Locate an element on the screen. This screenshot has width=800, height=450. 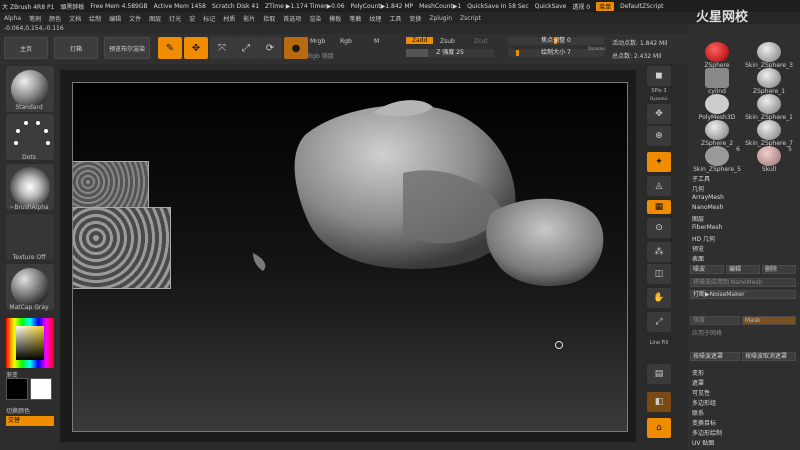
preview-menu: 预览 is located at coordinates (698, 248).